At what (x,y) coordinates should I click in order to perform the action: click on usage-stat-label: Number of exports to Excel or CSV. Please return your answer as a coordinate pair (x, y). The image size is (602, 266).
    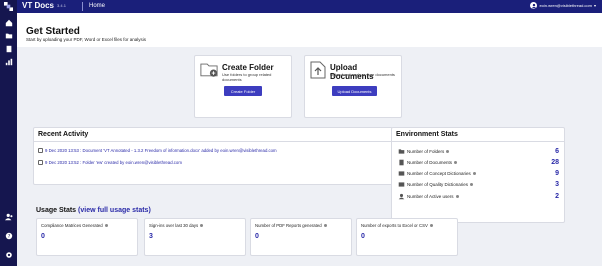
    Looking at the image, I should click on (394, 225).